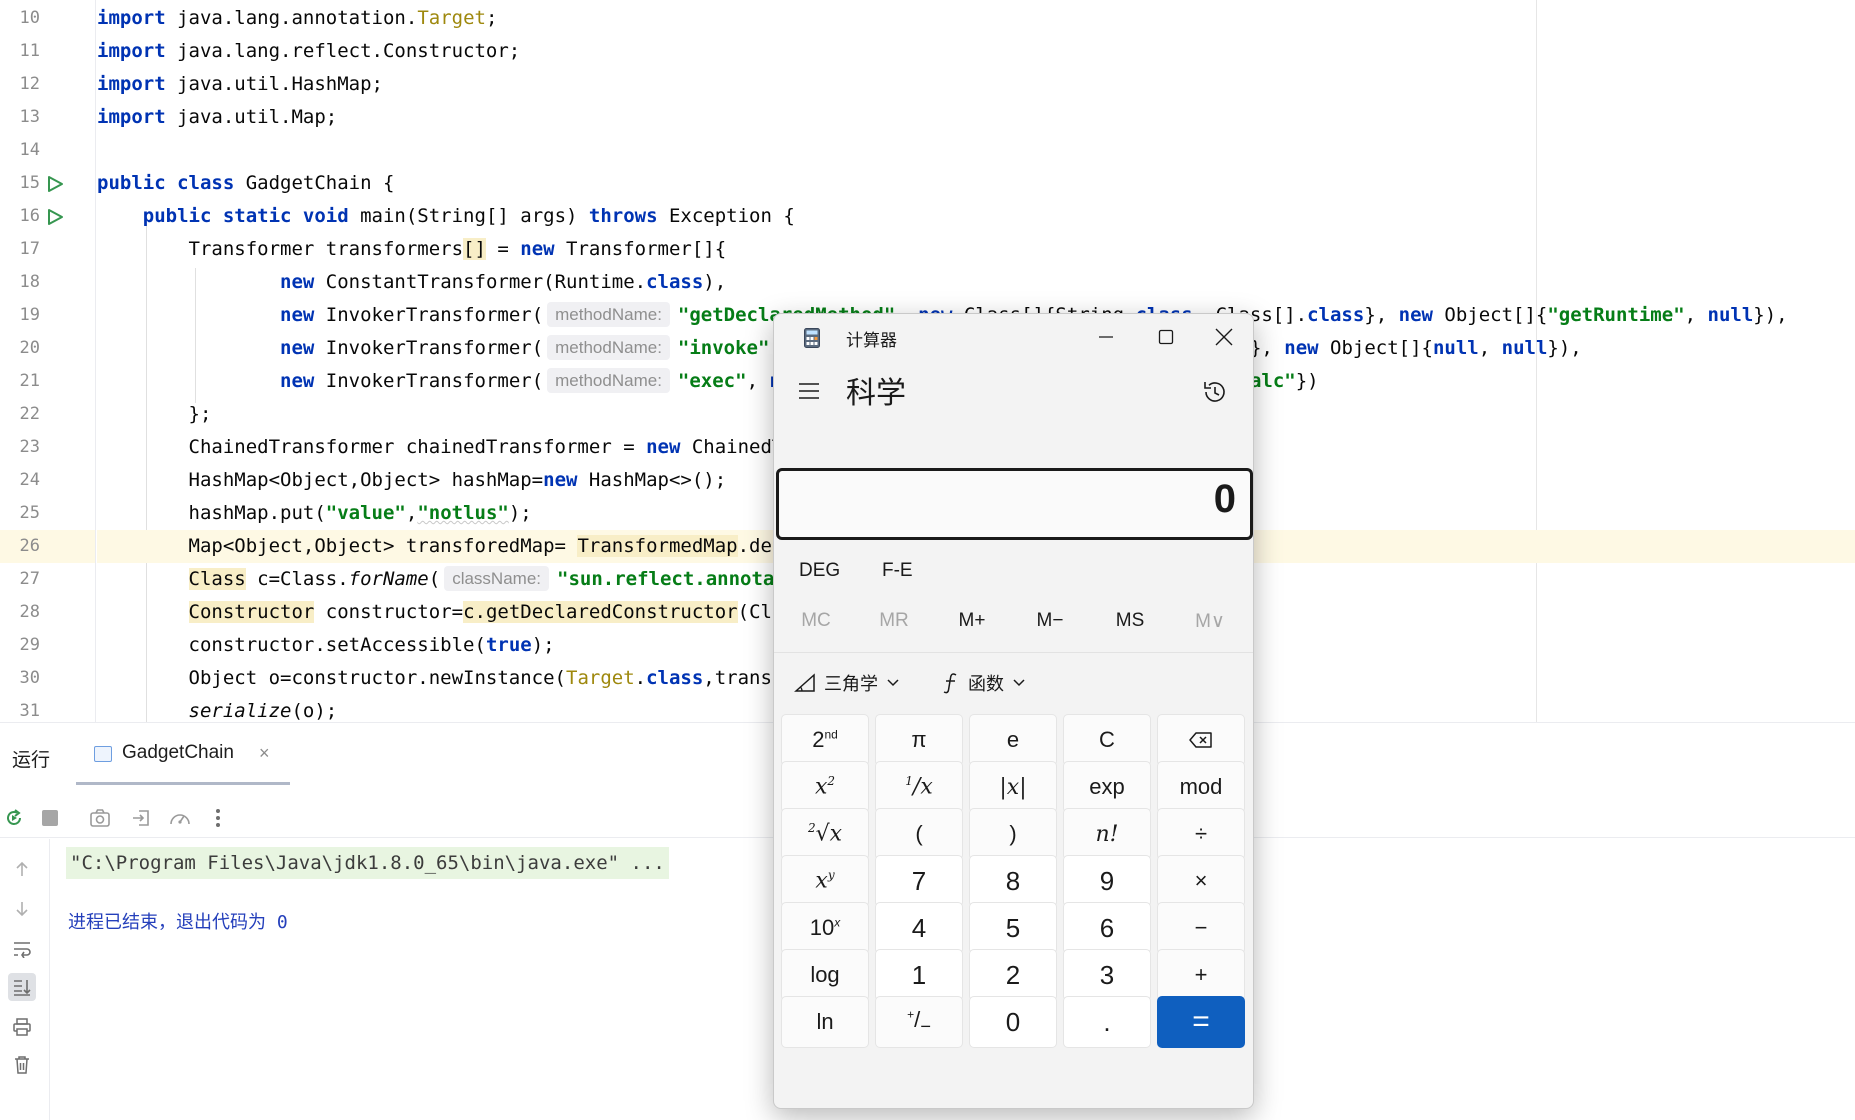 This screenshot has height=1120, width=1855. I want to click on code-line: public class GadgetChain {, so click(976, 183).